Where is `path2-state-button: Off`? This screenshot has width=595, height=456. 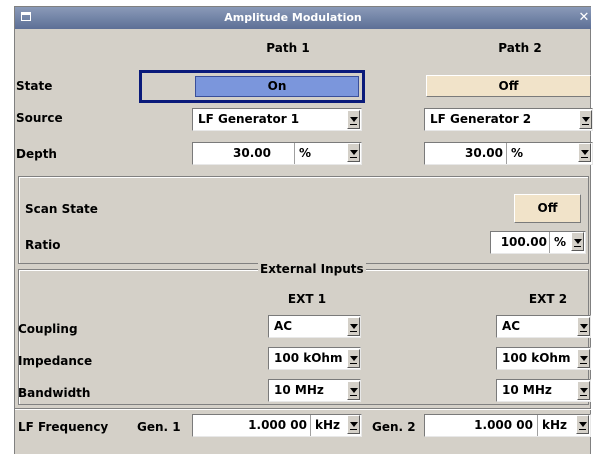
path2-state-button: Off is located at coordinates (508, 86).